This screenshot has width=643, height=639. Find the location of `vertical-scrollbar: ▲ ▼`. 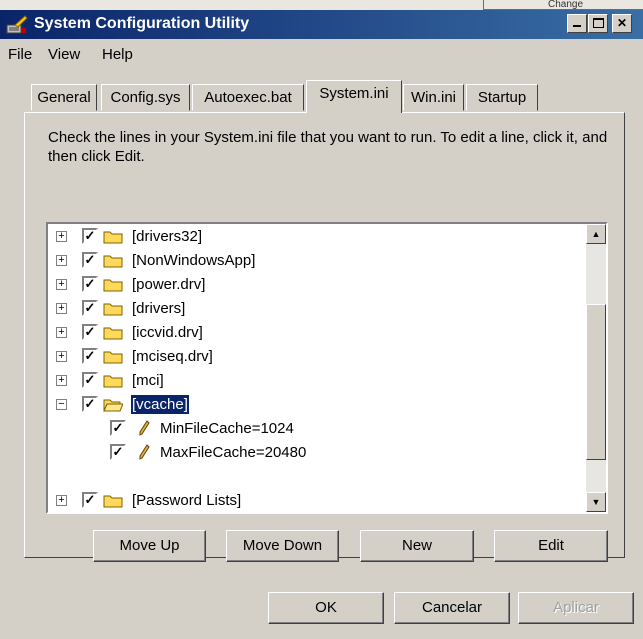

vertical-scrollbar: ▲ ▼ is located at coordinates (596, 368).